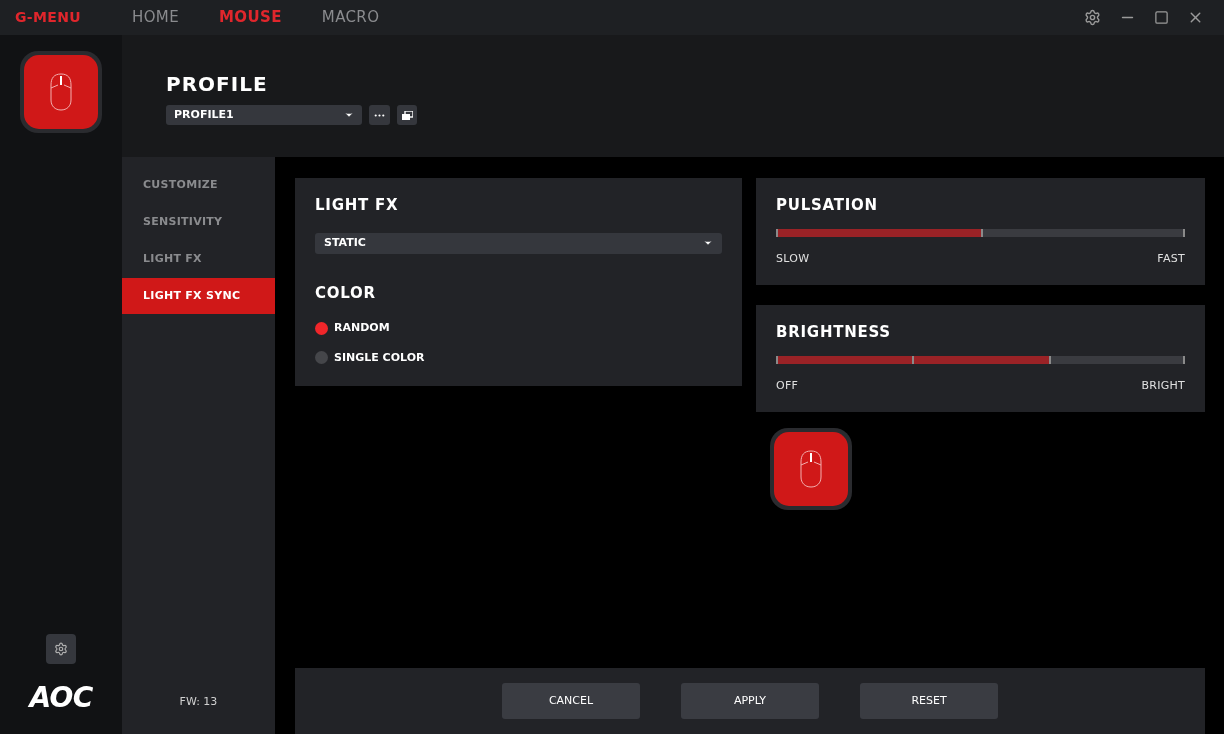  Describe the element at coordinates (198, 296) in the screenshot. I see `submenu-item: LIGHT FX SYNC` at that location.